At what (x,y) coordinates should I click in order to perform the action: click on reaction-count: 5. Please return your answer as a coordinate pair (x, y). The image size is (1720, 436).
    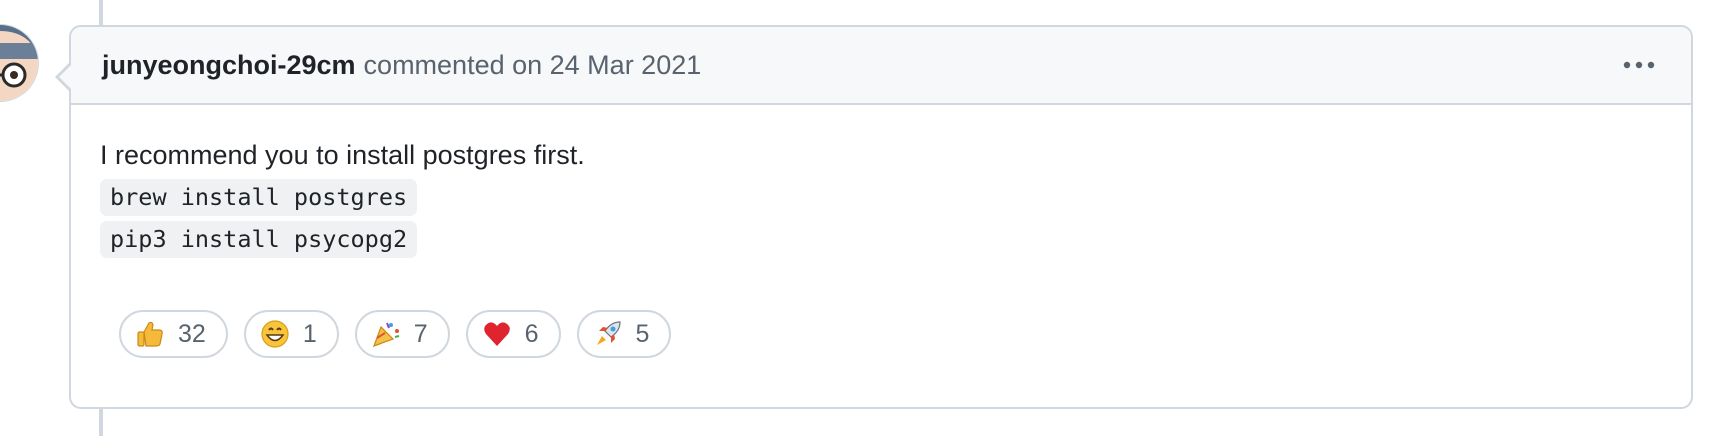
    Looking at the image, I should click on (642, 333).